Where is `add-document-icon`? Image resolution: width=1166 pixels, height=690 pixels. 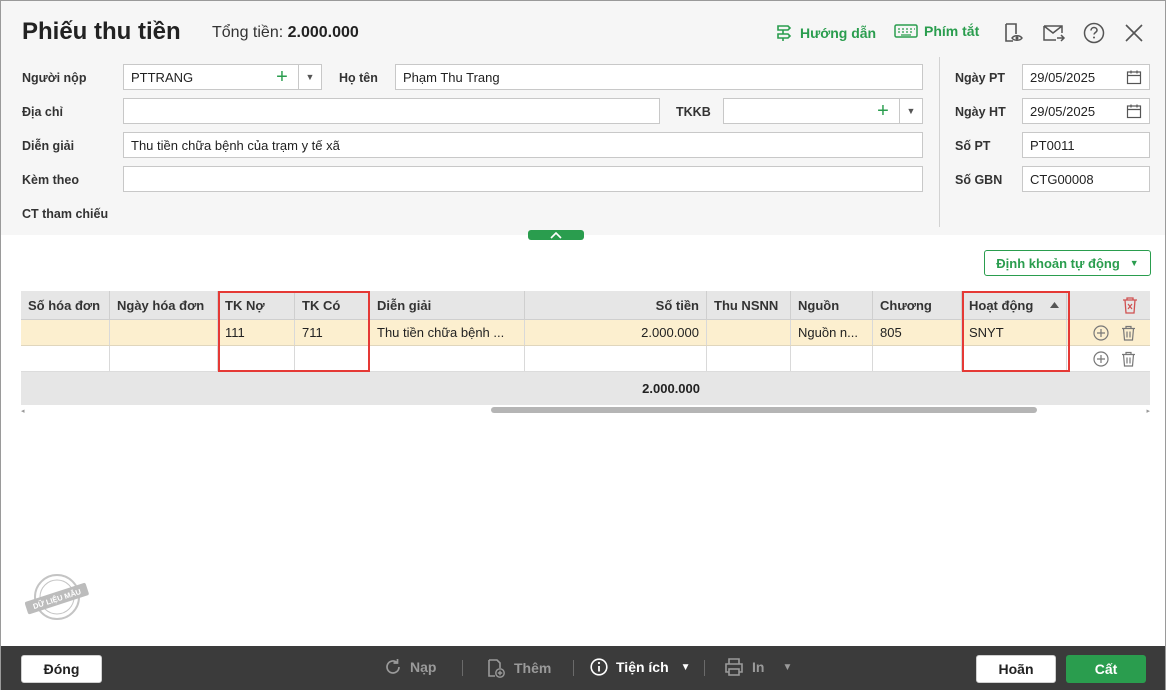
add-document-icon is located at coordinates (496, 668).